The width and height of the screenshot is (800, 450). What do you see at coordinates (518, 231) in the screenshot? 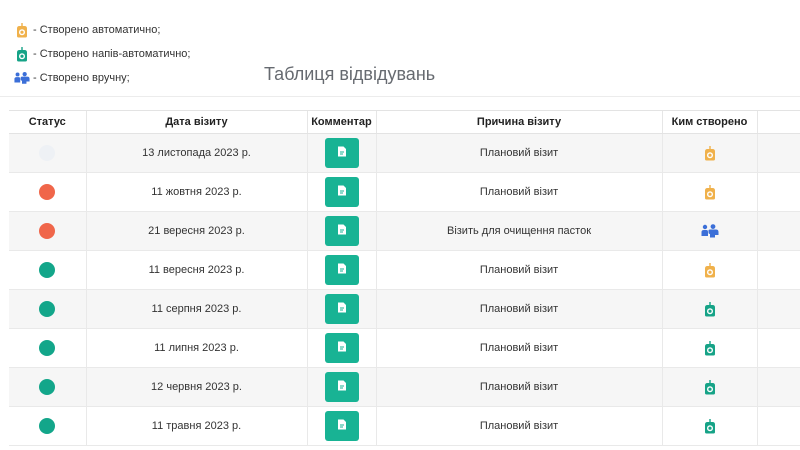
I see `reason-cell: Візить для очищення пасток` at bounding box center [518, 231].